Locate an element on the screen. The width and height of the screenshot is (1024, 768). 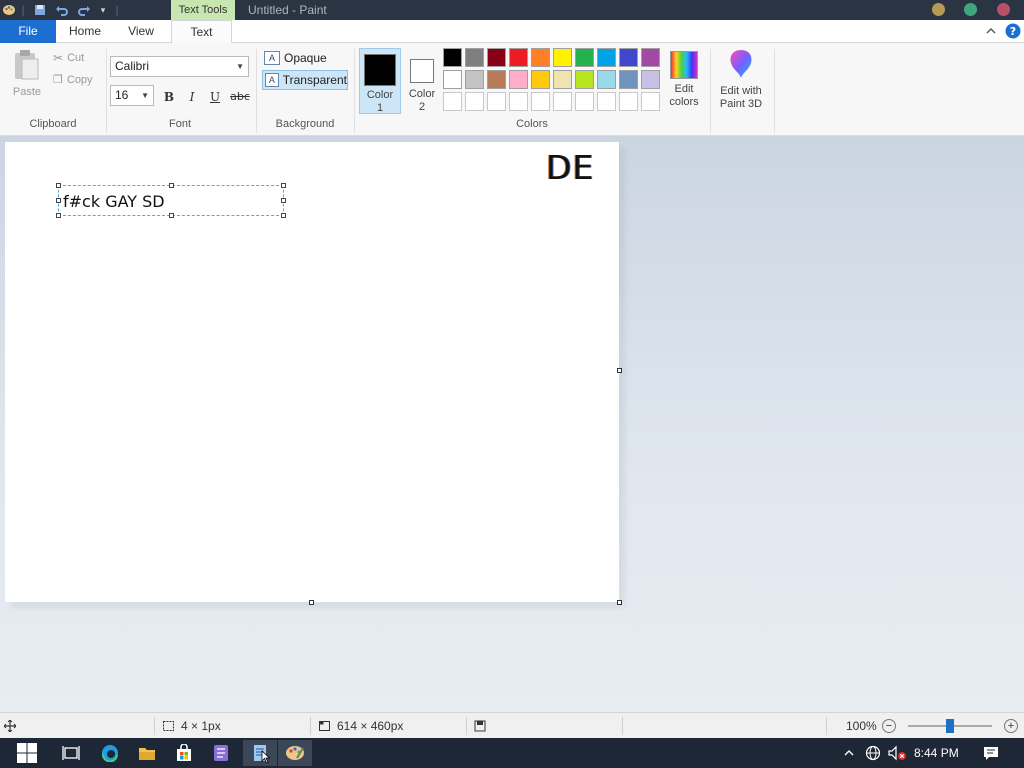
strikethrough-button: abc is located at coordinates (240, 97).